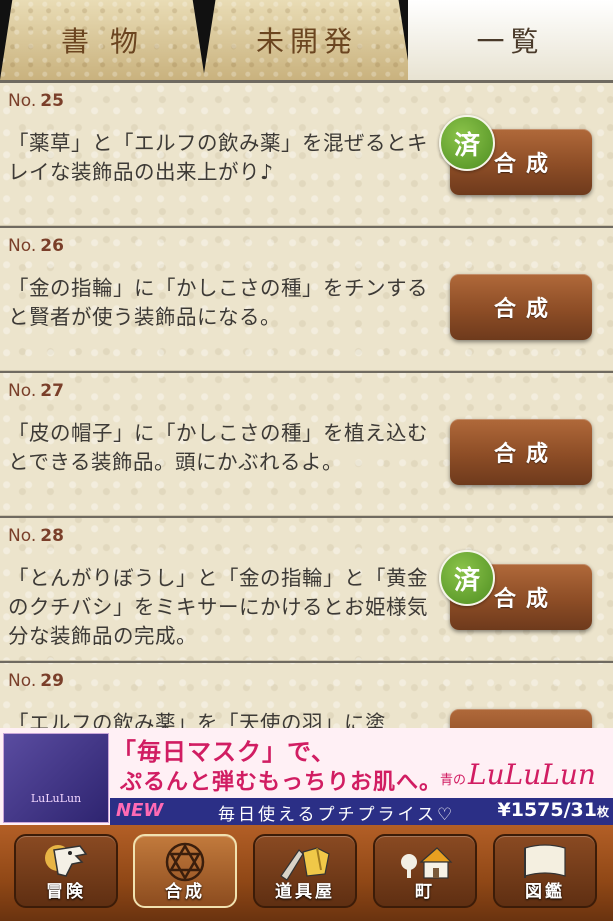  What do you see at coordinates (306, 694) in the screenshot?
I see `list-item: No.29 「エルフの飲み薬」を「天使の羽」に塗 合成` at bounding box center [306, 694].